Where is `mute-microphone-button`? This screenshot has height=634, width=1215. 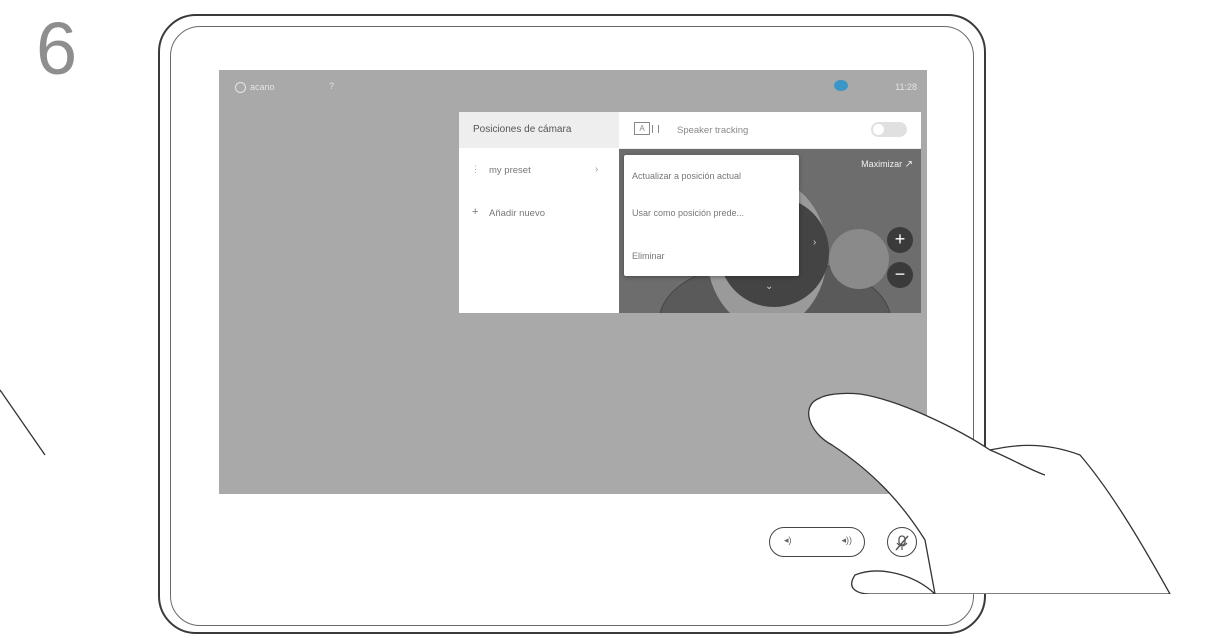
mute-microphone-button is located at coordinates (902, 542).